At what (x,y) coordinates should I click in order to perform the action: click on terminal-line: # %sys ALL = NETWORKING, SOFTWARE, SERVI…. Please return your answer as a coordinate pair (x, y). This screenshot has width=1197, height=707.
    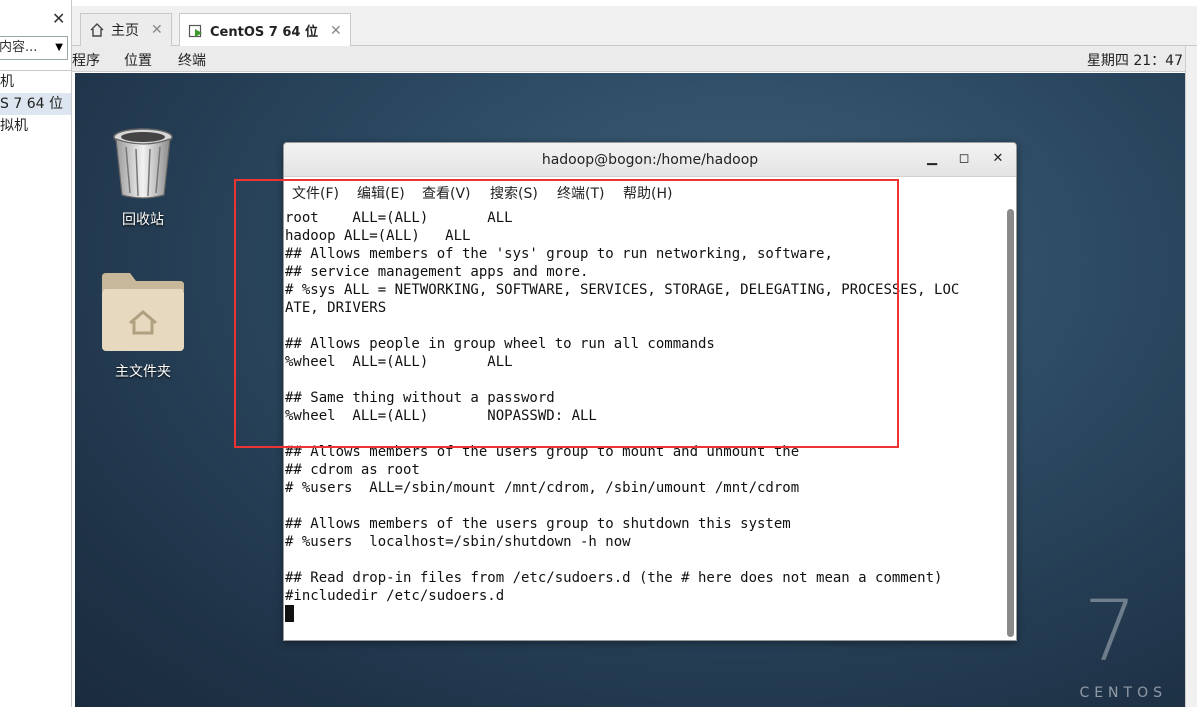
    Looking at the image, I should click on (622, 290).